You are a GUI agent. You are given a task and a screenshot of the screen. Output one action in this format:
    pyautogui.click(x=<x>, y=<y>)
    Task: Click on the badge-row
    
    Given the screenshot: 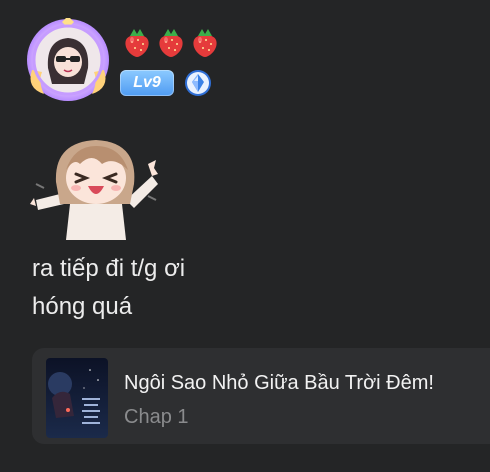 What is the action you would take?
    pyautogui.click(x=171, y=42)
    